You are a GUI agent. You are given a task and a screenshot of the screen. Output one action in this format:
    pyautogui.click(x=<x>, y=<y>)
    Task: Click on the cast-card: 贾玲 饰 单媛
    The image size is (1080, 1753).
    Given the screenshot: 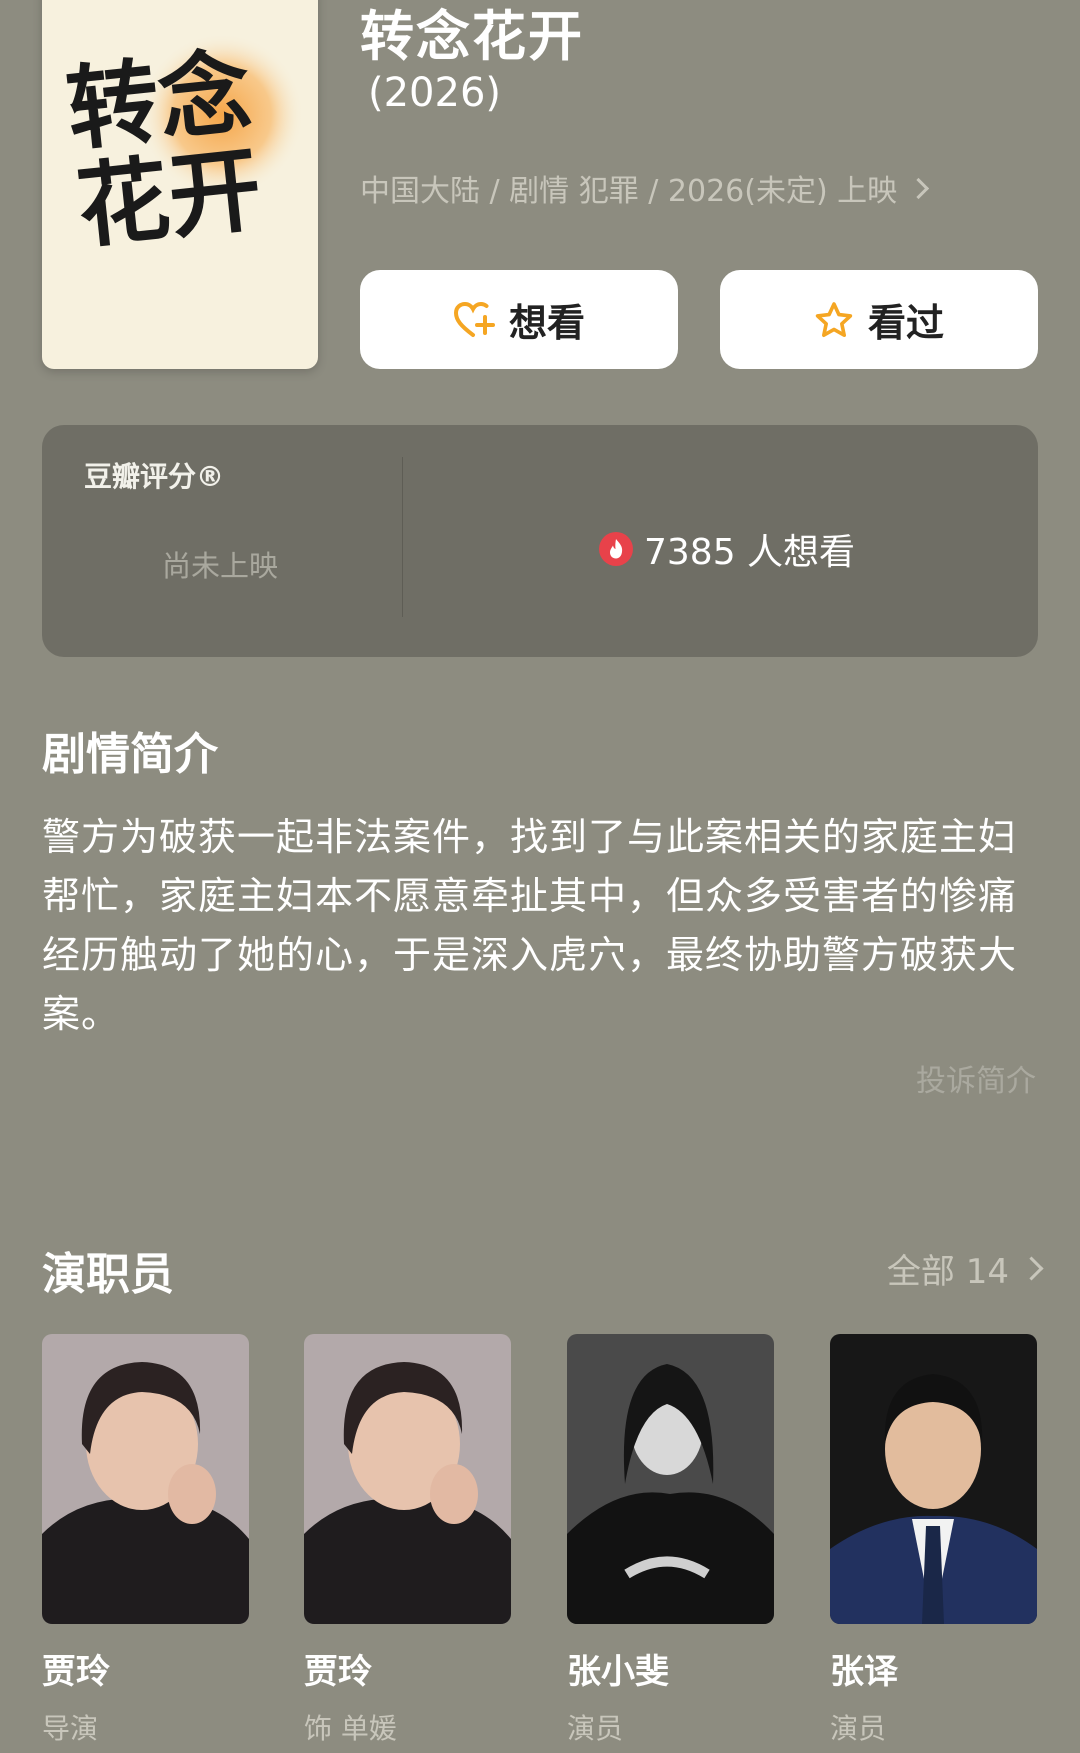 What is the action you would take?
    pyautogui.click(x=407, y=1540)
    